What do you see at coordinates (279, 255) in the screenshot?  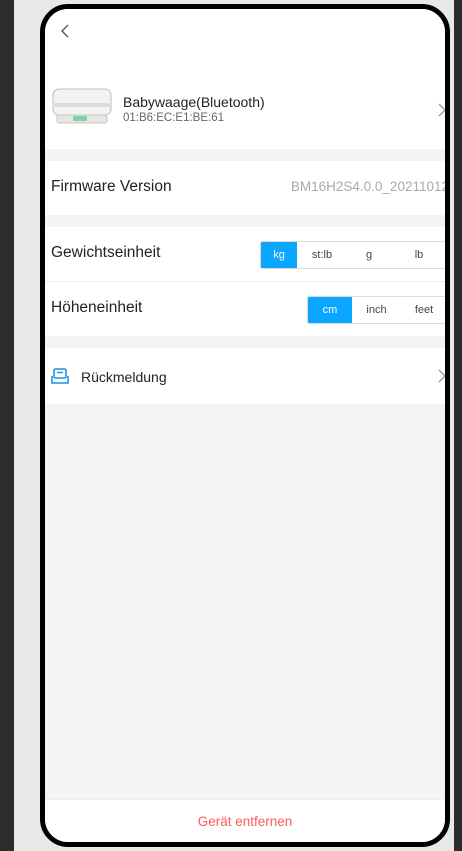 I see `weight-unit-kg: kg` at bounding box center [279, 255].